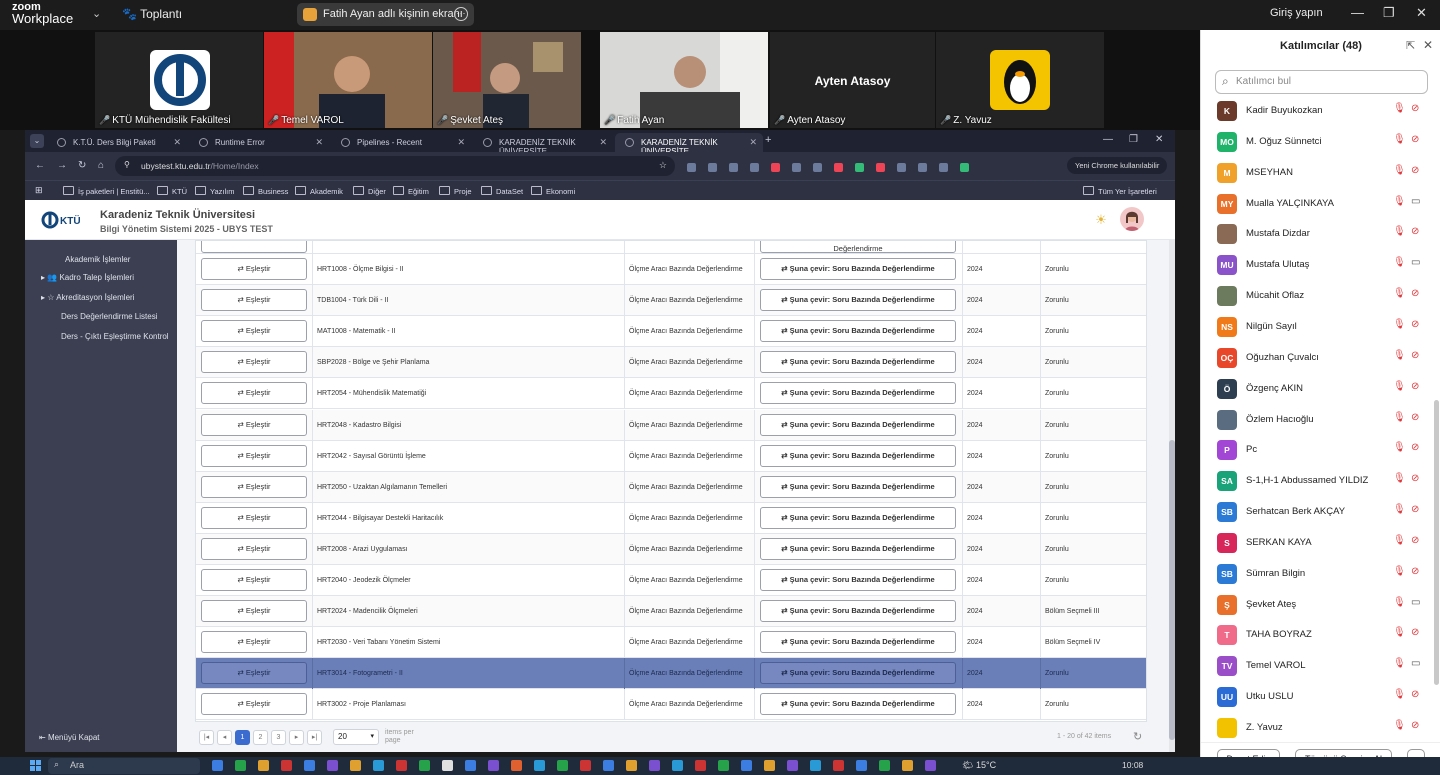 The height and width of the screenshot is (775, 1440). What do you see at coordinates (1317, 635) in the screenshot?
I see `participant-row: T TAHA BOYRAZ 🎙 ⊘` at bounding box center [1317, 635].